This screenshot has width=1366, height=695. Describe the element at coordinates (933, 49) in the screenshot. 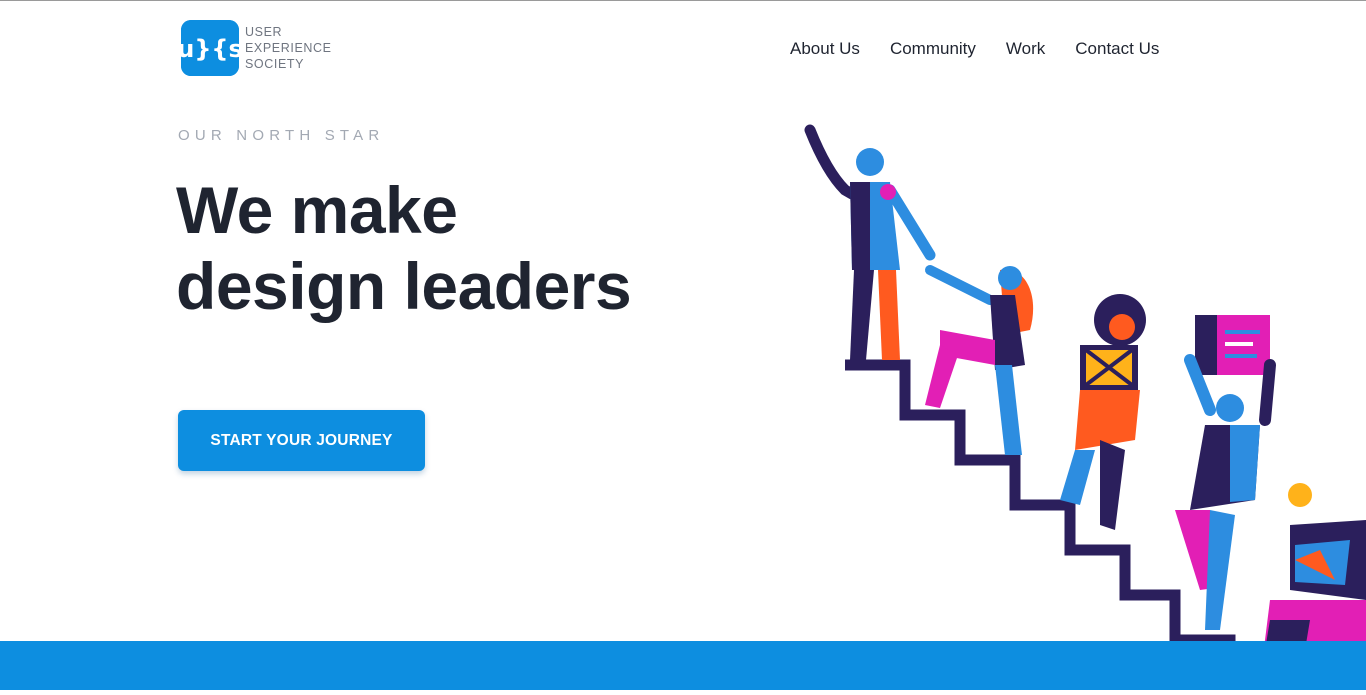

I see `nav-community: Community` at that location.